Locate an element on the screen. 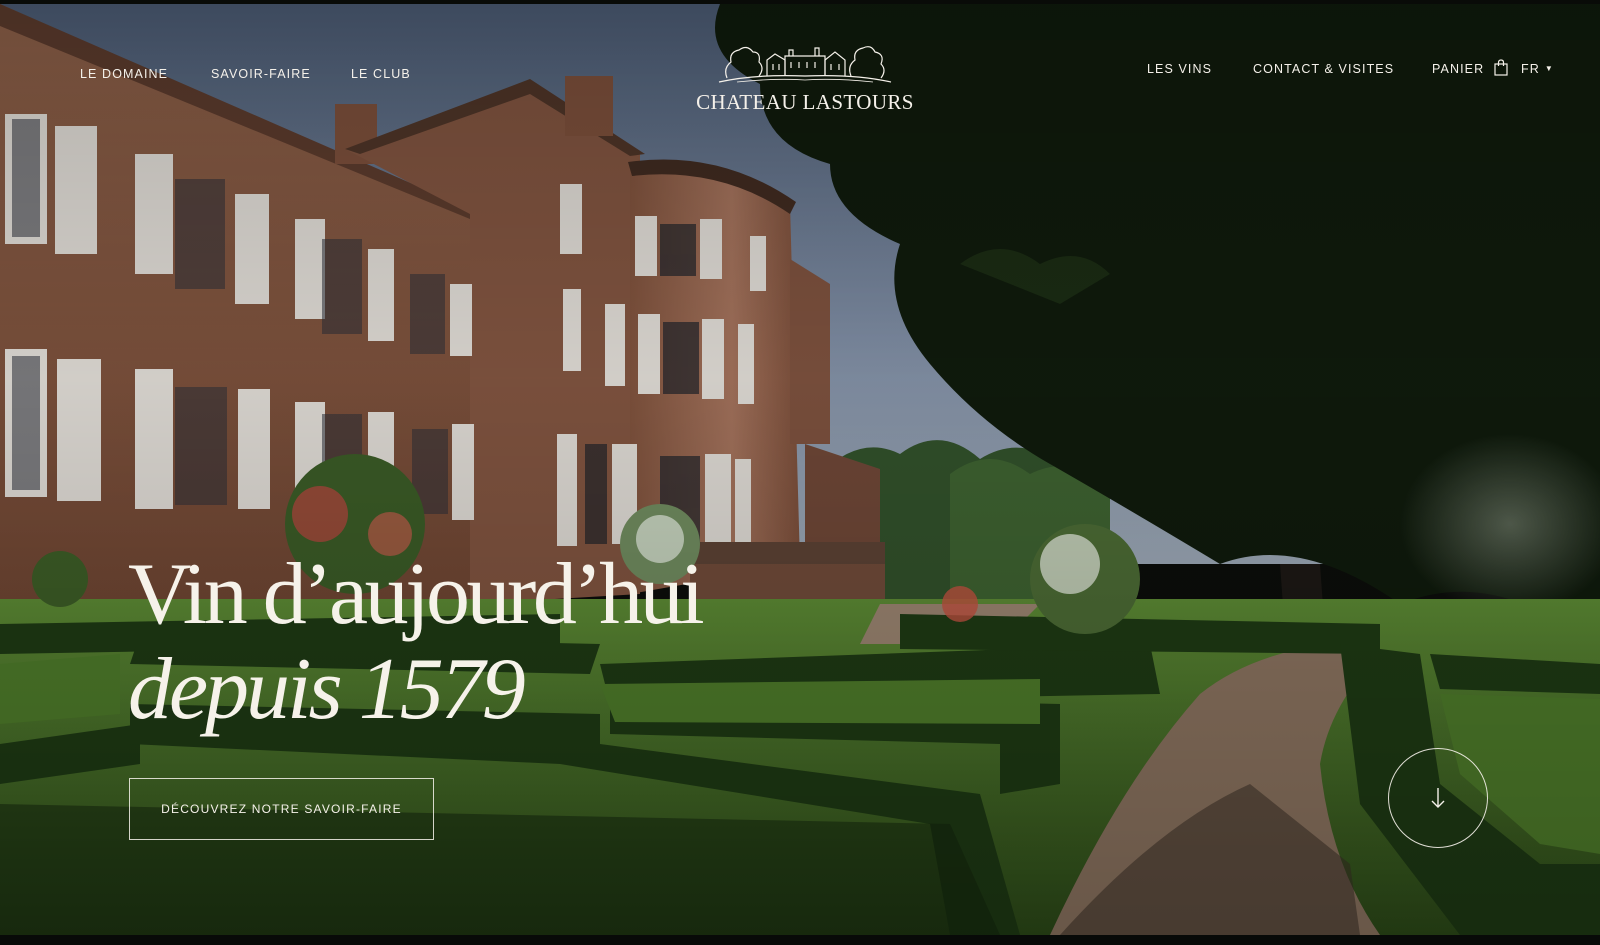 The image size is (1600, 945). language-label: FR is located at coordinates (1530, 69).